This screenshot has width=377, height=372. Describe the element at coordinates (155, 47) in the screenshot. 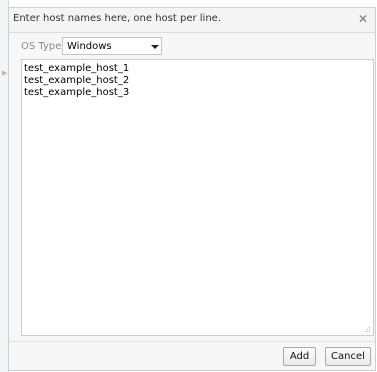

I see `chevron-down-icon` at that location.